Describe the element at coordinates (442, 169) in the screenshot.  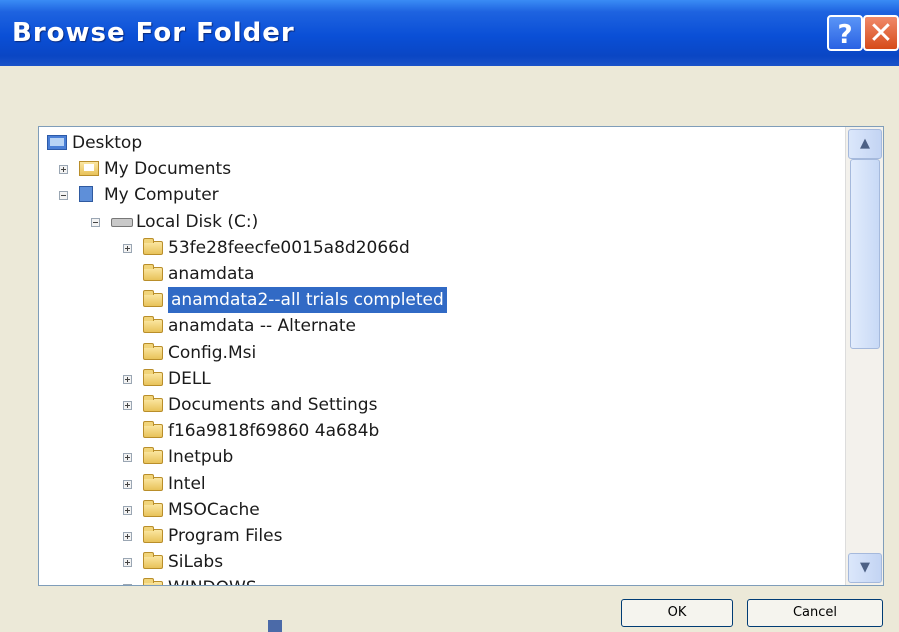
I see `tree-item-1: My Documents` at that location.